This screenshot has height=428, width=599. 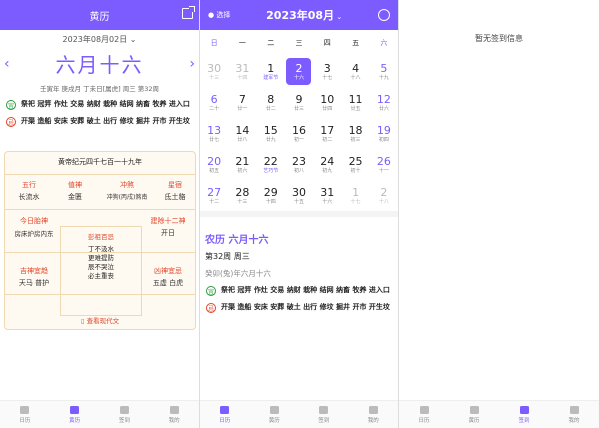 What do you see at coordinates (242, 71) in the screenshot?
I see `calendar-day: 31 十四` at bounding box center [242, 71].